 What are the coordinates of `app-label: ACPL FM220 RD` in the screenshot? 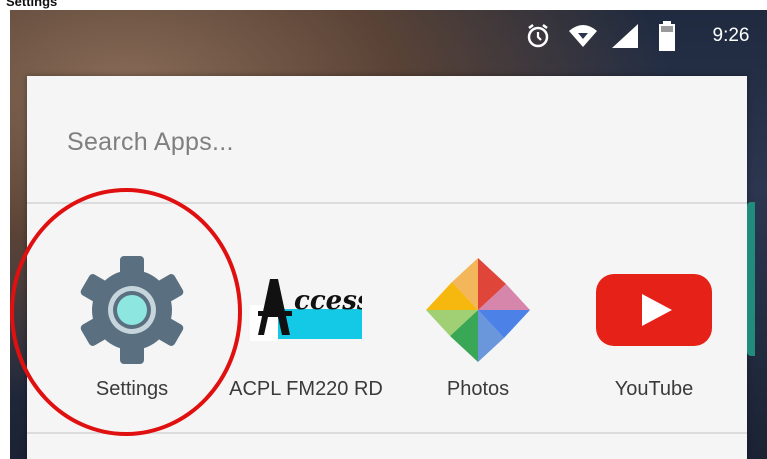 It's located at (306, 389).